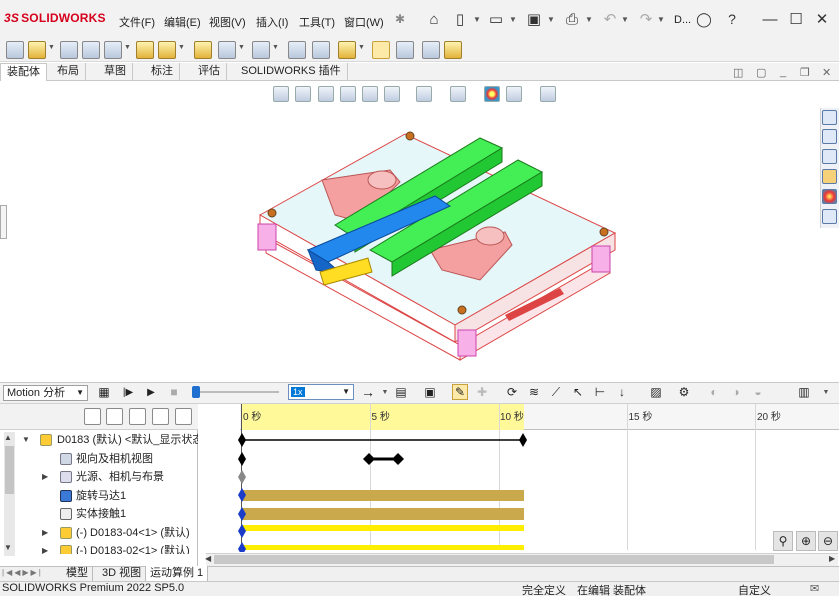 This screenshot has width=839, height=596. What do you see at coordinates (203, 50) in the screenshot?
I see `show-hidden-icon` at bounding box center [203, 50].